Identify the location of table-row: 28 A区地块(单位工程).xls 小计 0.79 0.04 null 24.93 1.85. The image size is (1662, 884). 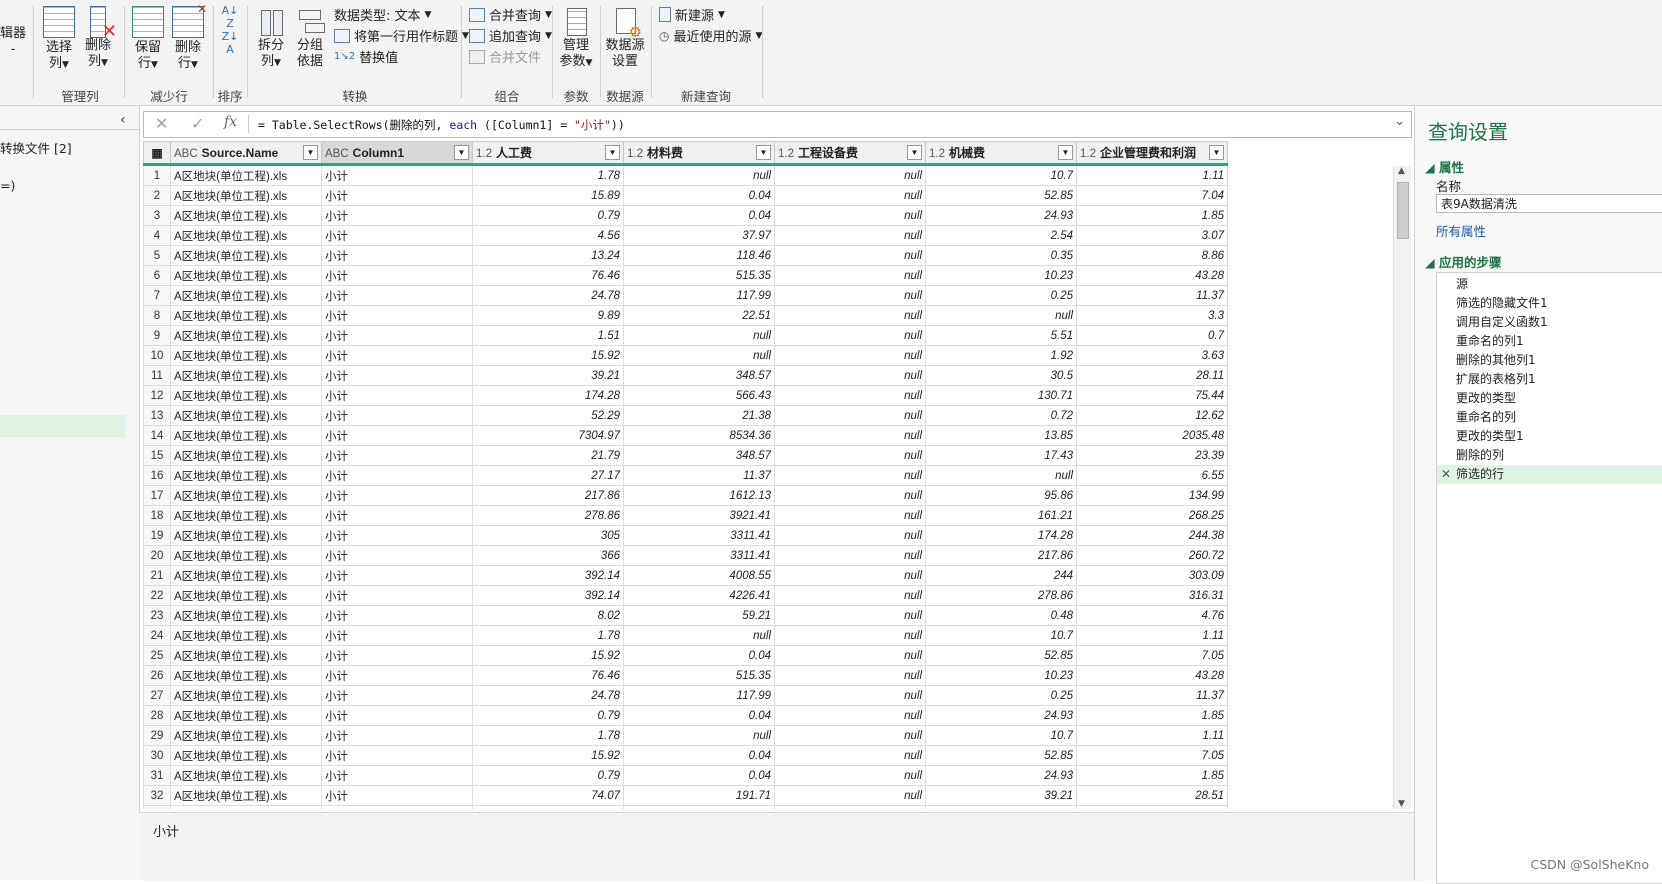
(685, 715).